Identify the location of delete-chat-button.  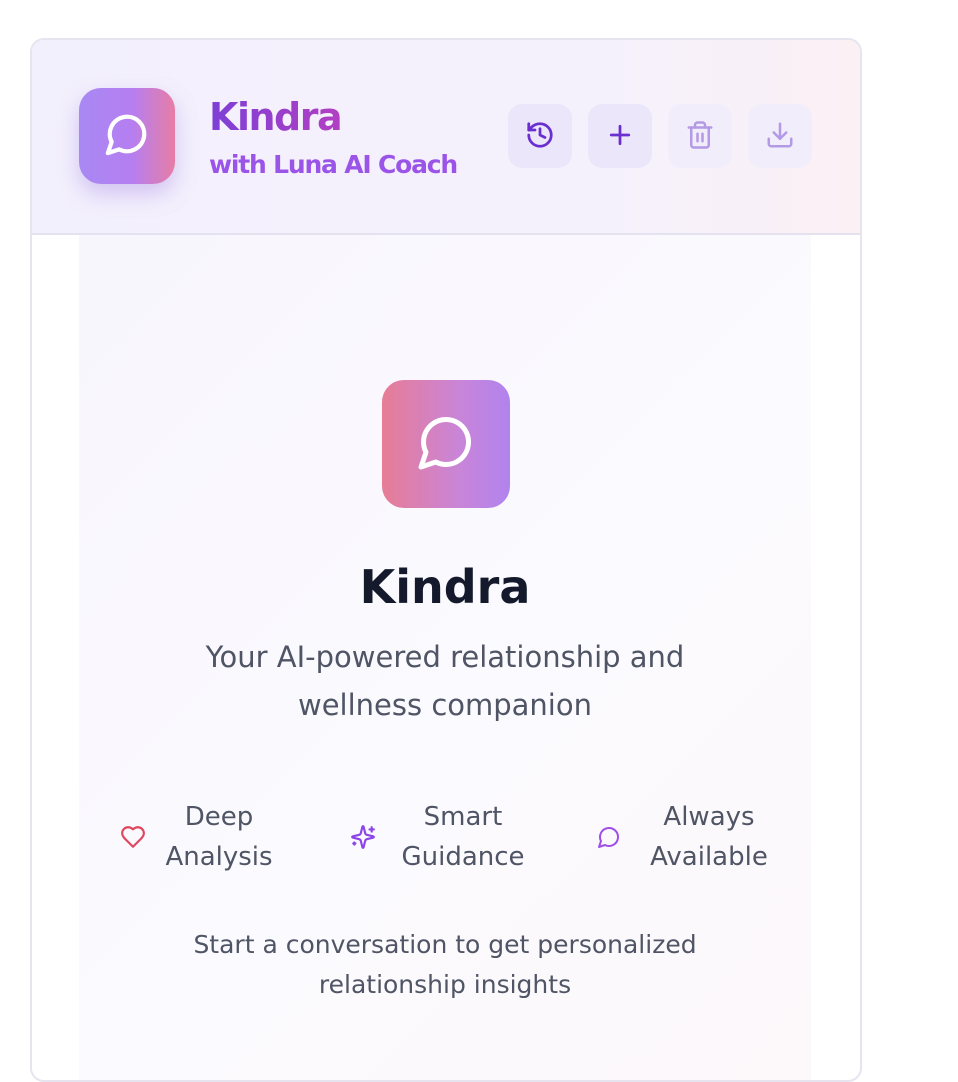
(700, 136).